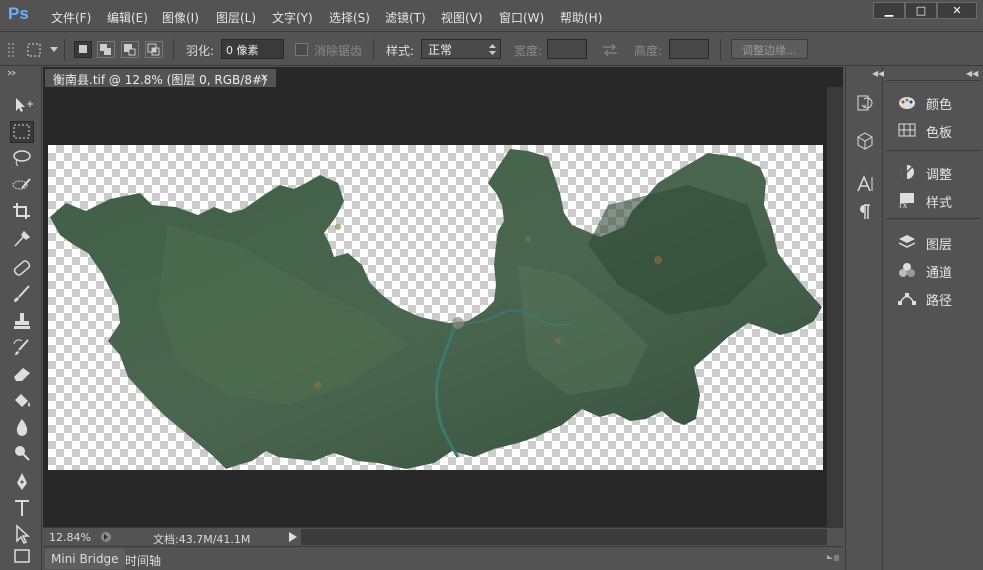 The image size is (983, 570). Describe the element at coordinates (440, 50) in the screenshot. I see `style-select-value: 正常` at that location.